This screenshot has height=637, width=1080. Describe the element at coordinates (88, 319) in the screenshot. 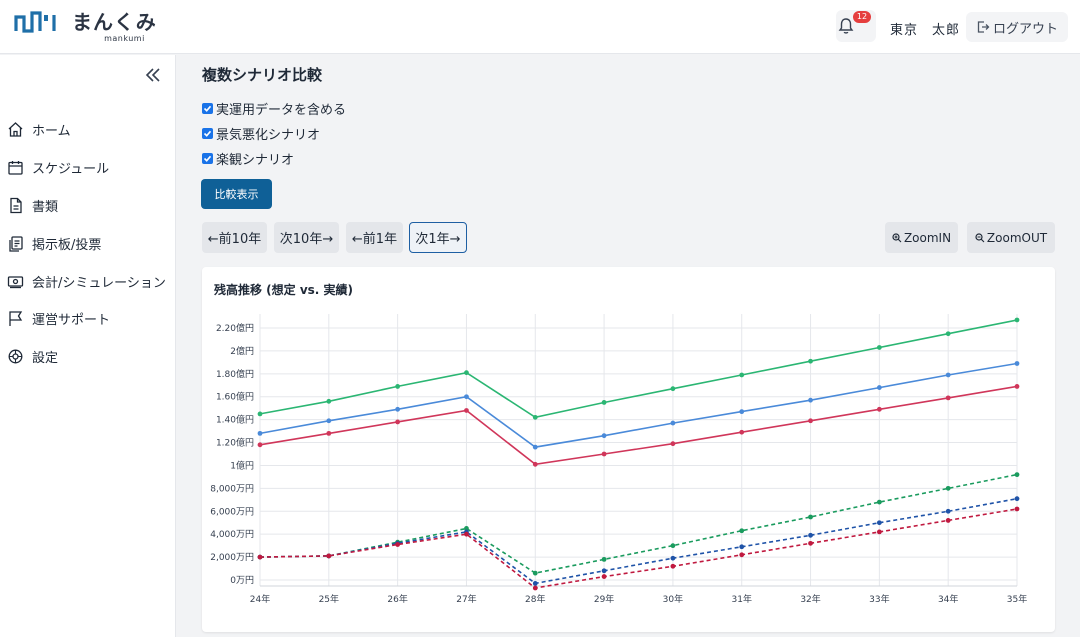

I see `sidebar-item-support: 運営サポート` at that location.